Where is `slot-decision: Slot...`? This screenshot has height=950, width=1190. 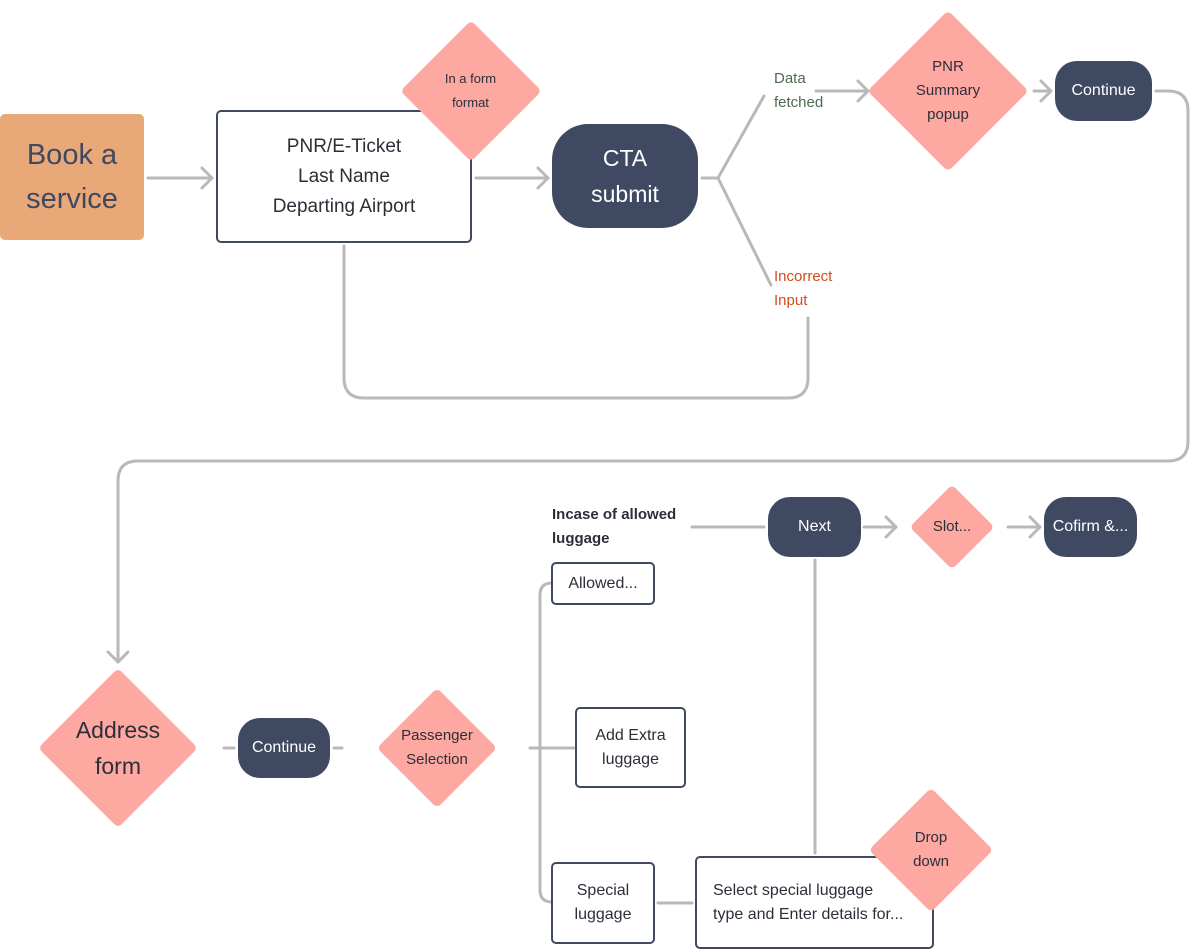
slot-decision: Slot... is located at coordinates (952, 527).